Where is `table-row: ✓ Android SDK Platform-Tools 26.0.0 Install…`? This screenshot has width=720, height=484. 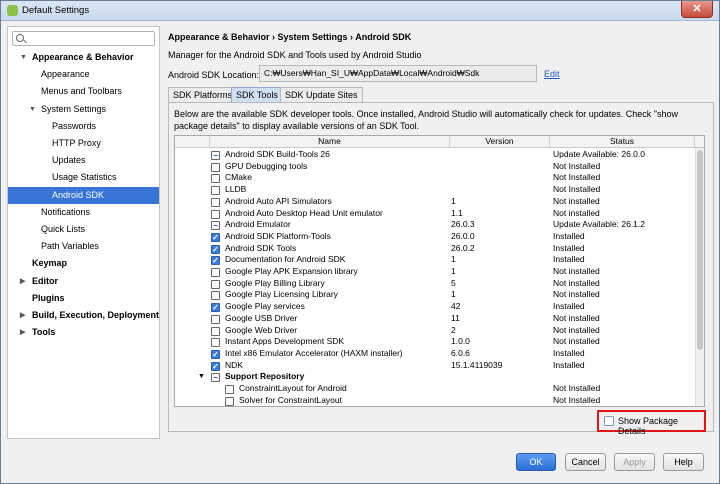 table-row: ✓ Android SDK Platform-Tools 26.0.0 Install… is located at coordinates (435, 237).